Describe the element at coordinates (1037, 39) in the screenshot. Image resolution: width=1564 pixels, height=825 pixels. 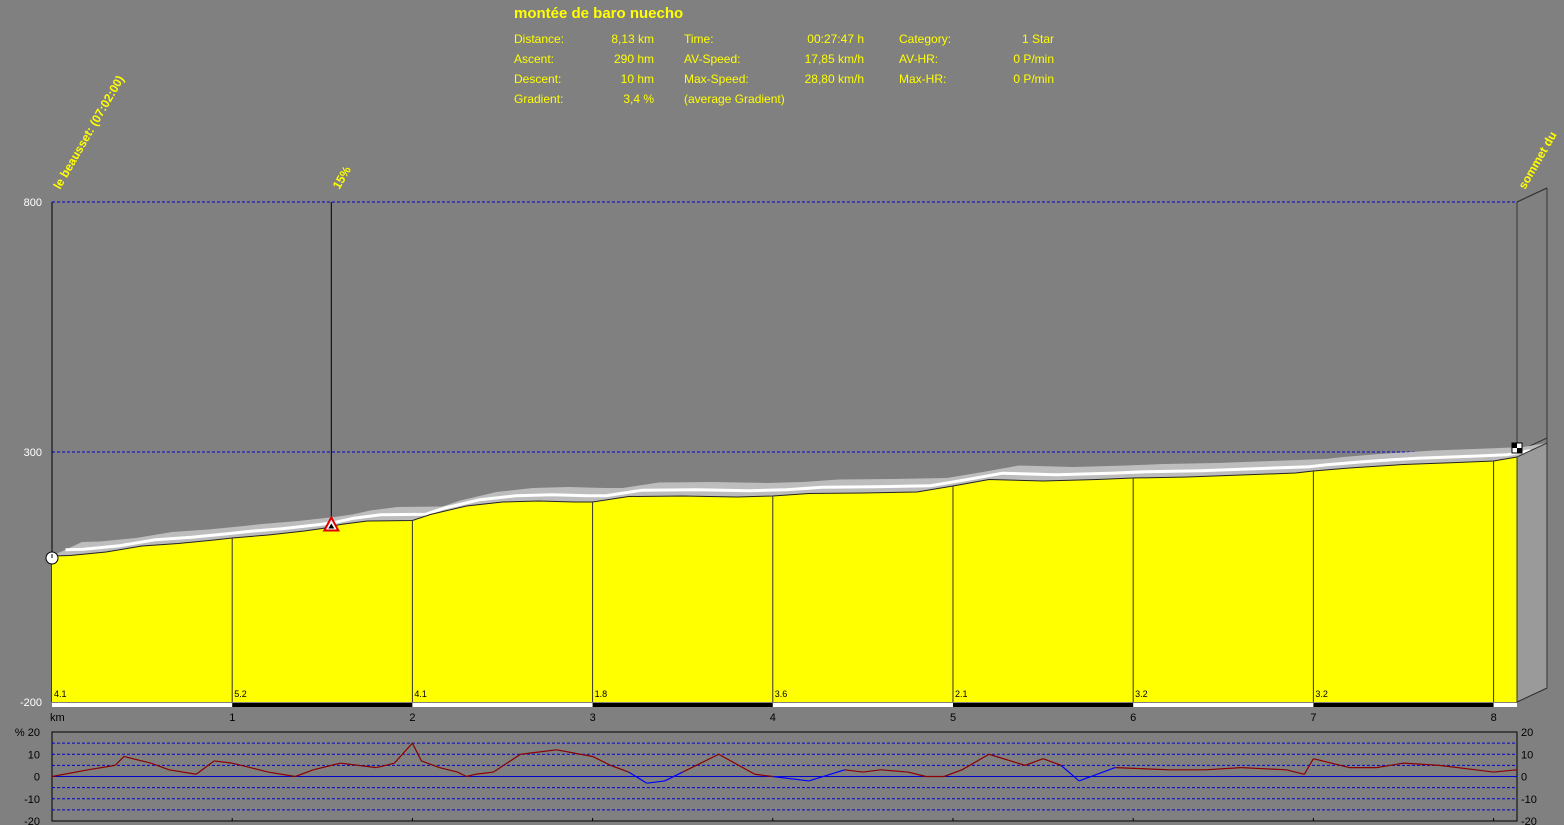
I see `stat-value-category: 1 Star` at that location.